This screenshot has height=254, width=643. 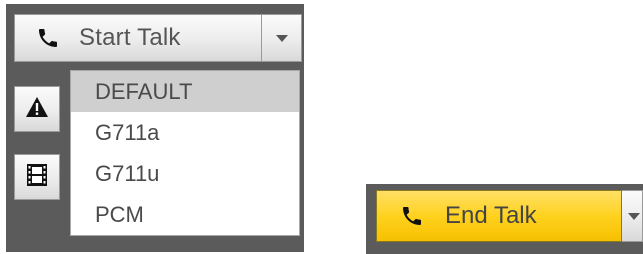 What do you see at coordinates (185, 132) in the screenshot?
I see `codec-option-g711a: G711a` at bounding box center [185, 132].